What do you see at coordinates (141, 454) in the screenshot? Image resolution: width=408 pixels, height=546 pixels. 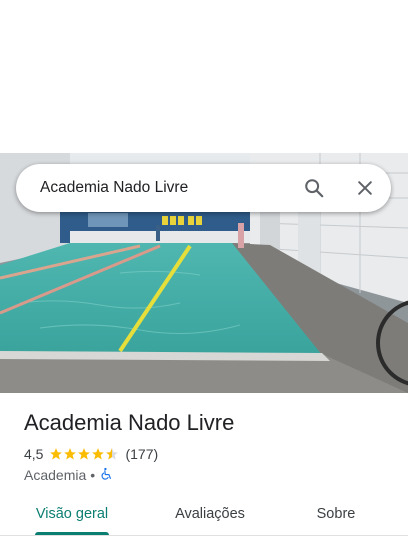 I see `review-count: (177)` at bounding box center [141, 454].